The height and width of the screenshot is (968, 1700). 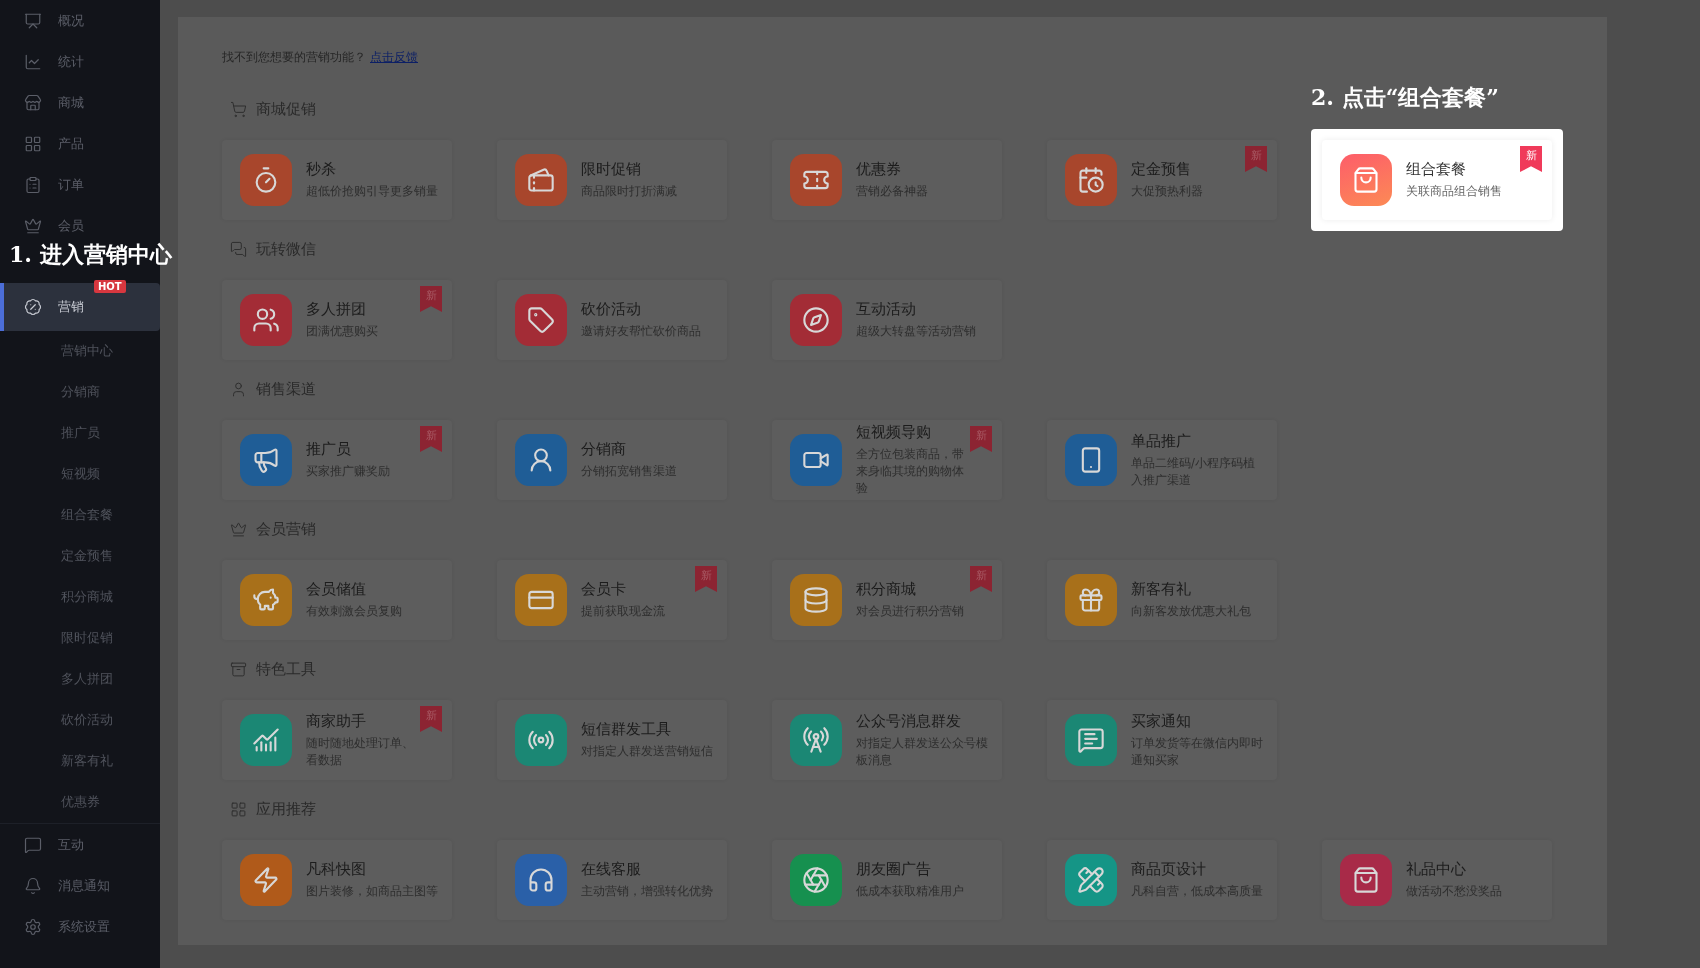 What do you see at coordinates (33, 844) in the screenshot?
I see `chat-icon` at bounding box center [33, 844].